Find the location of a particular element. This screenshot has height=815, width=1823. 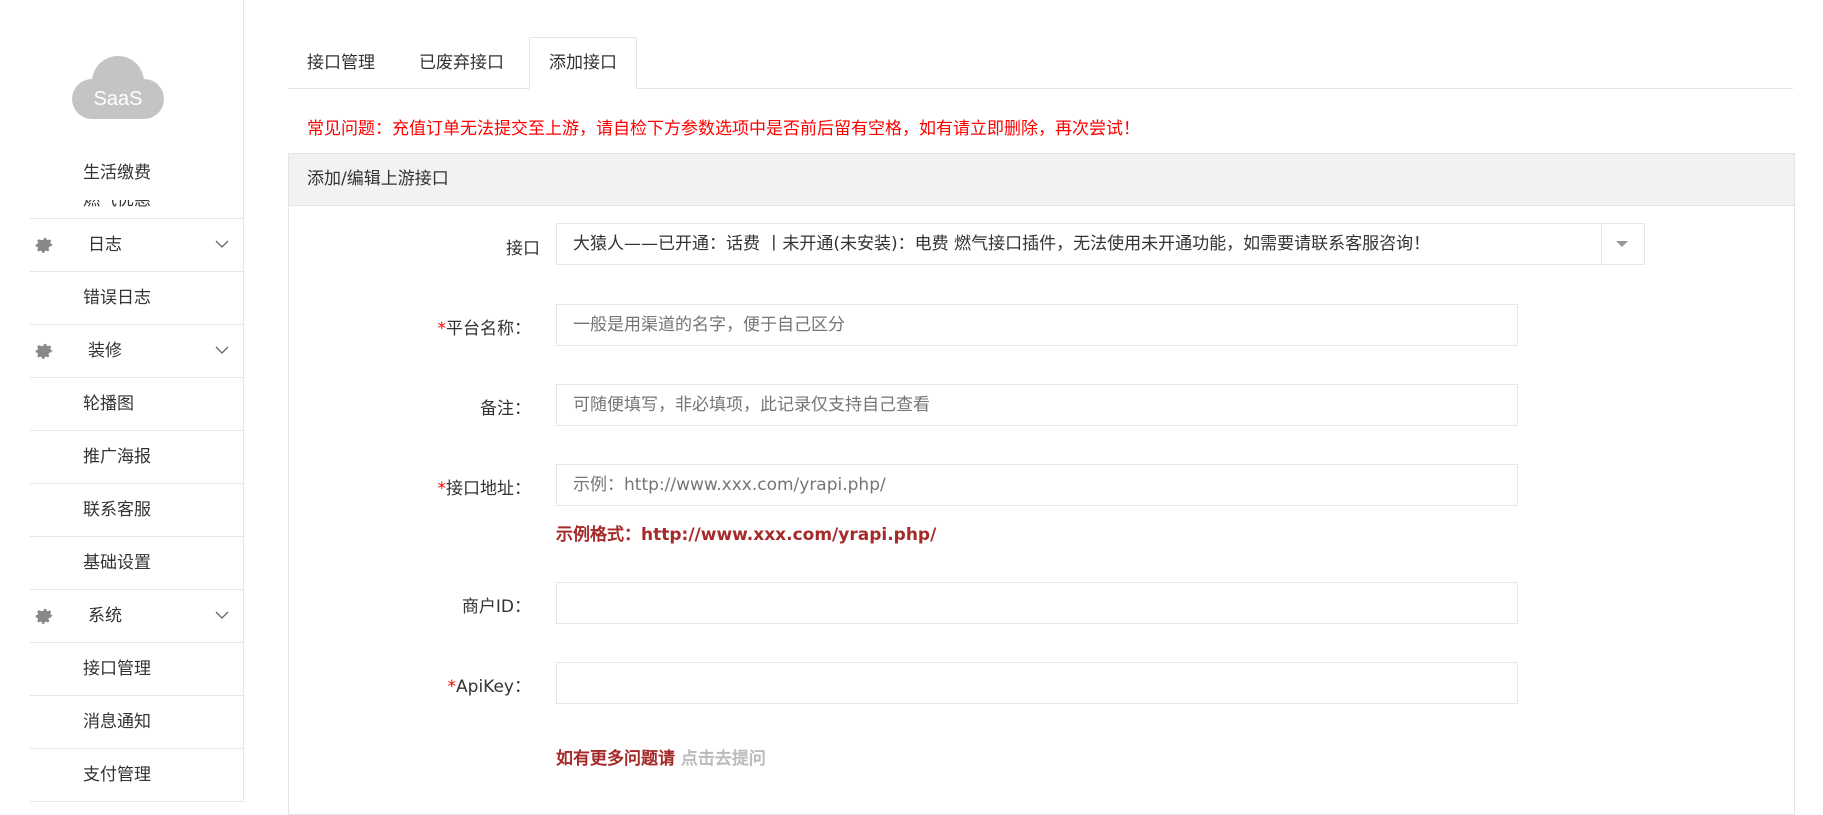

sidebar-item-contact-service: 联系客服 is located at coordinates (136, 510).